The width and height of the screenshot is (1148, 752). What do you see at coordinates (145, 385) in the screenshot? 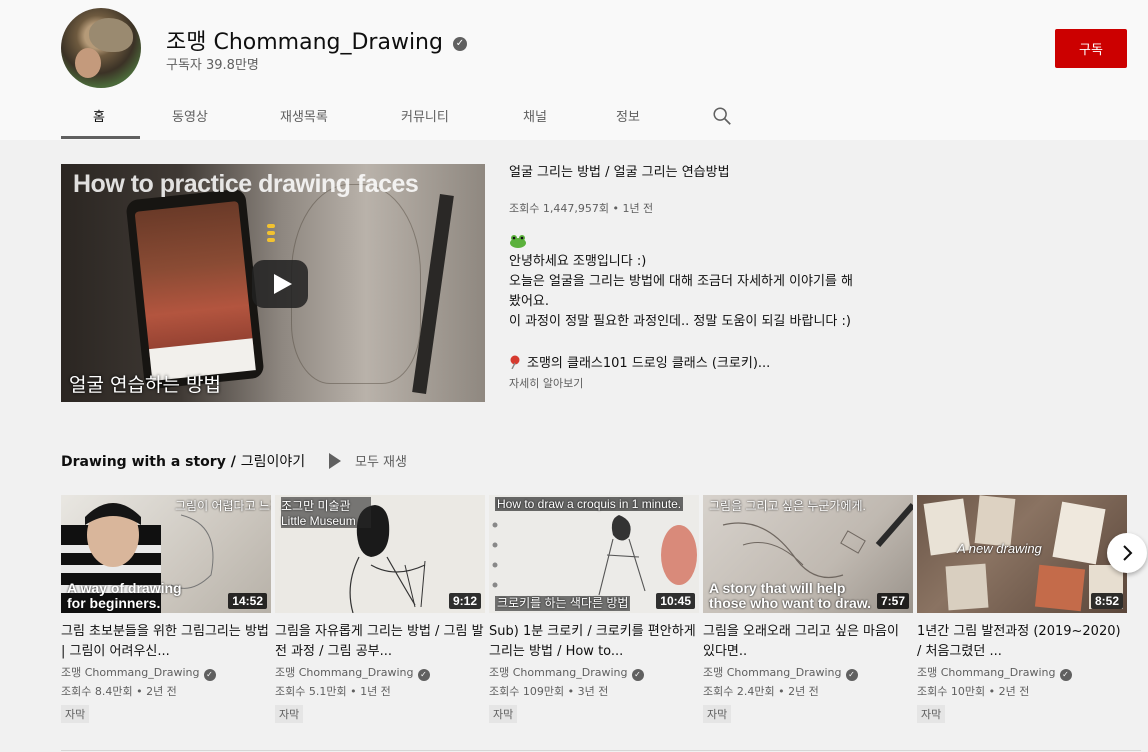
I see `featured-thumb-caption: 얼굴 연습하는 방법` at bounding box center [145, 385].